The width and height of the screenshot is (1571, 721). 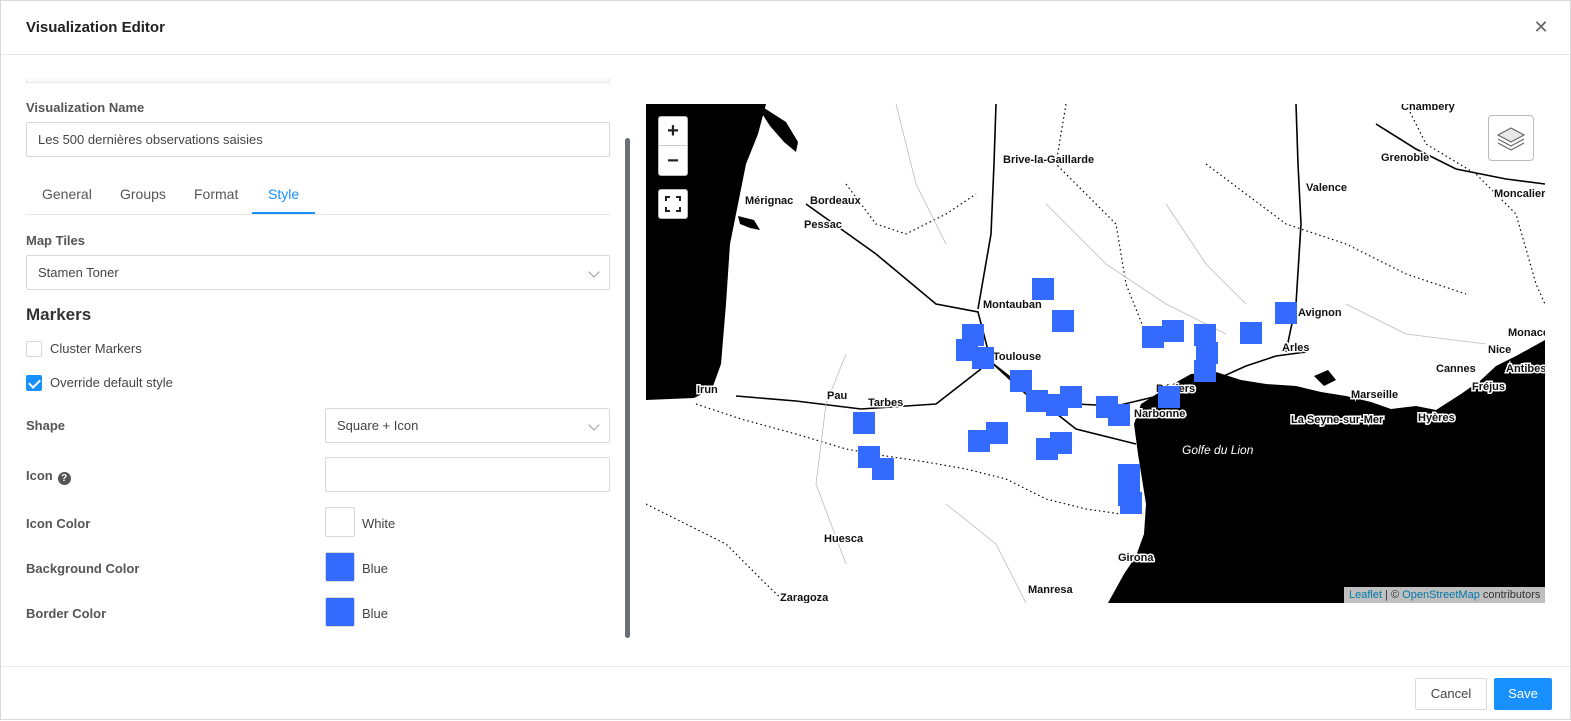 I want to click on override-style-box, so click(x=34, y=383).